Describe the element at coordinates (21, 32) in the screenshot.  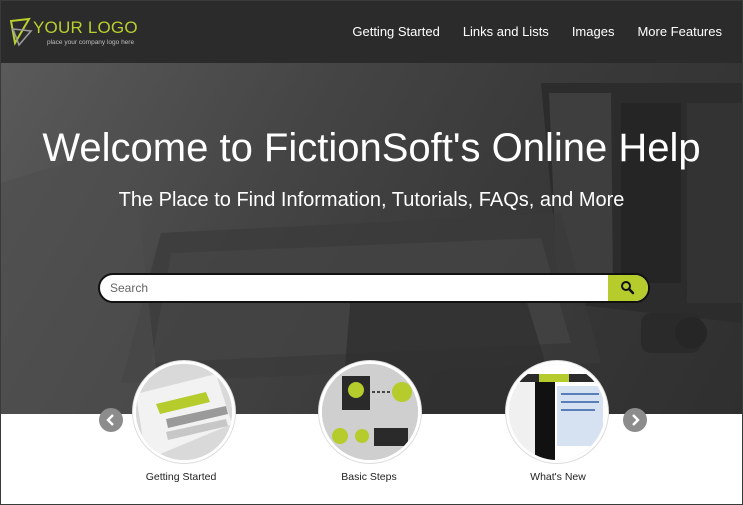
I see `logo-mark-icon` at that location.